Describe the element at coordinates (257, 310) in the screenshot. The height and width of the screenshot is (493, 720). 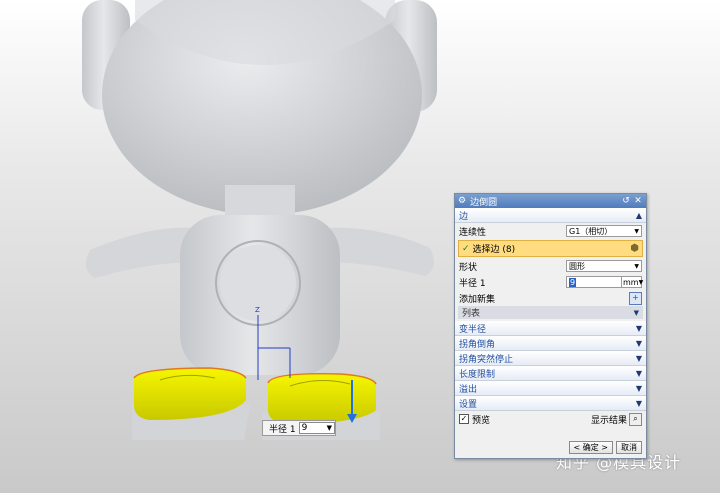
I see `z-axis-label: Z` at that location.